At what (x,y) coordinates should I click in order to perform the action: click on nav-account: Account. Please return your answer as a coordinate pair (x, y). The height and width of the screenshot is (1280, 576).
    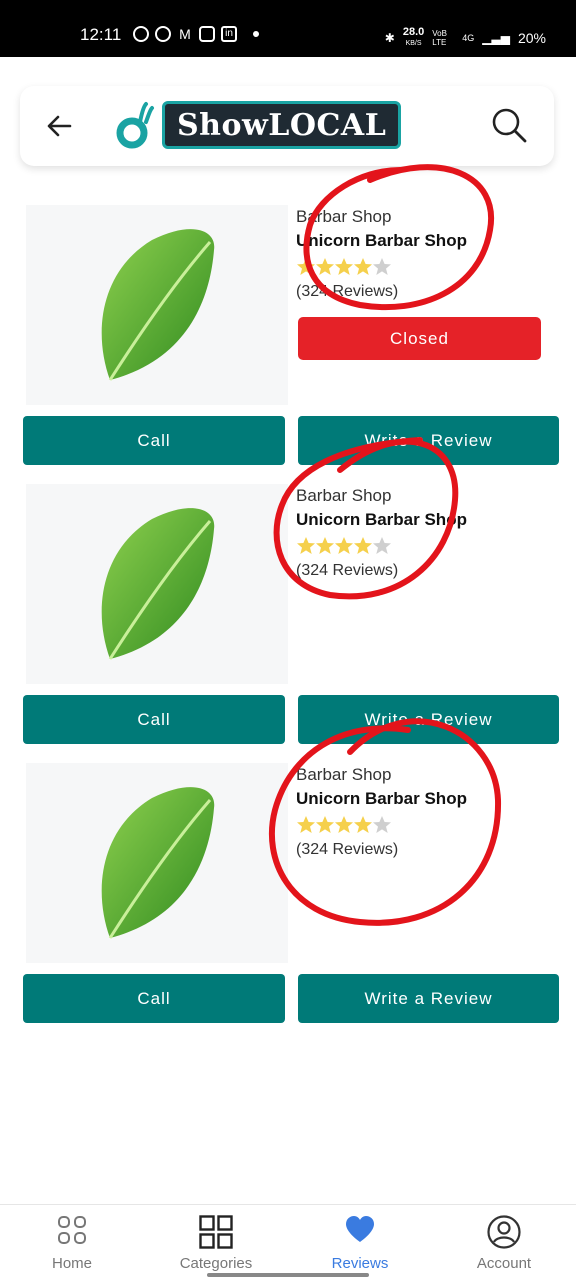
    Looking at the image, I should click on (504, 1243).